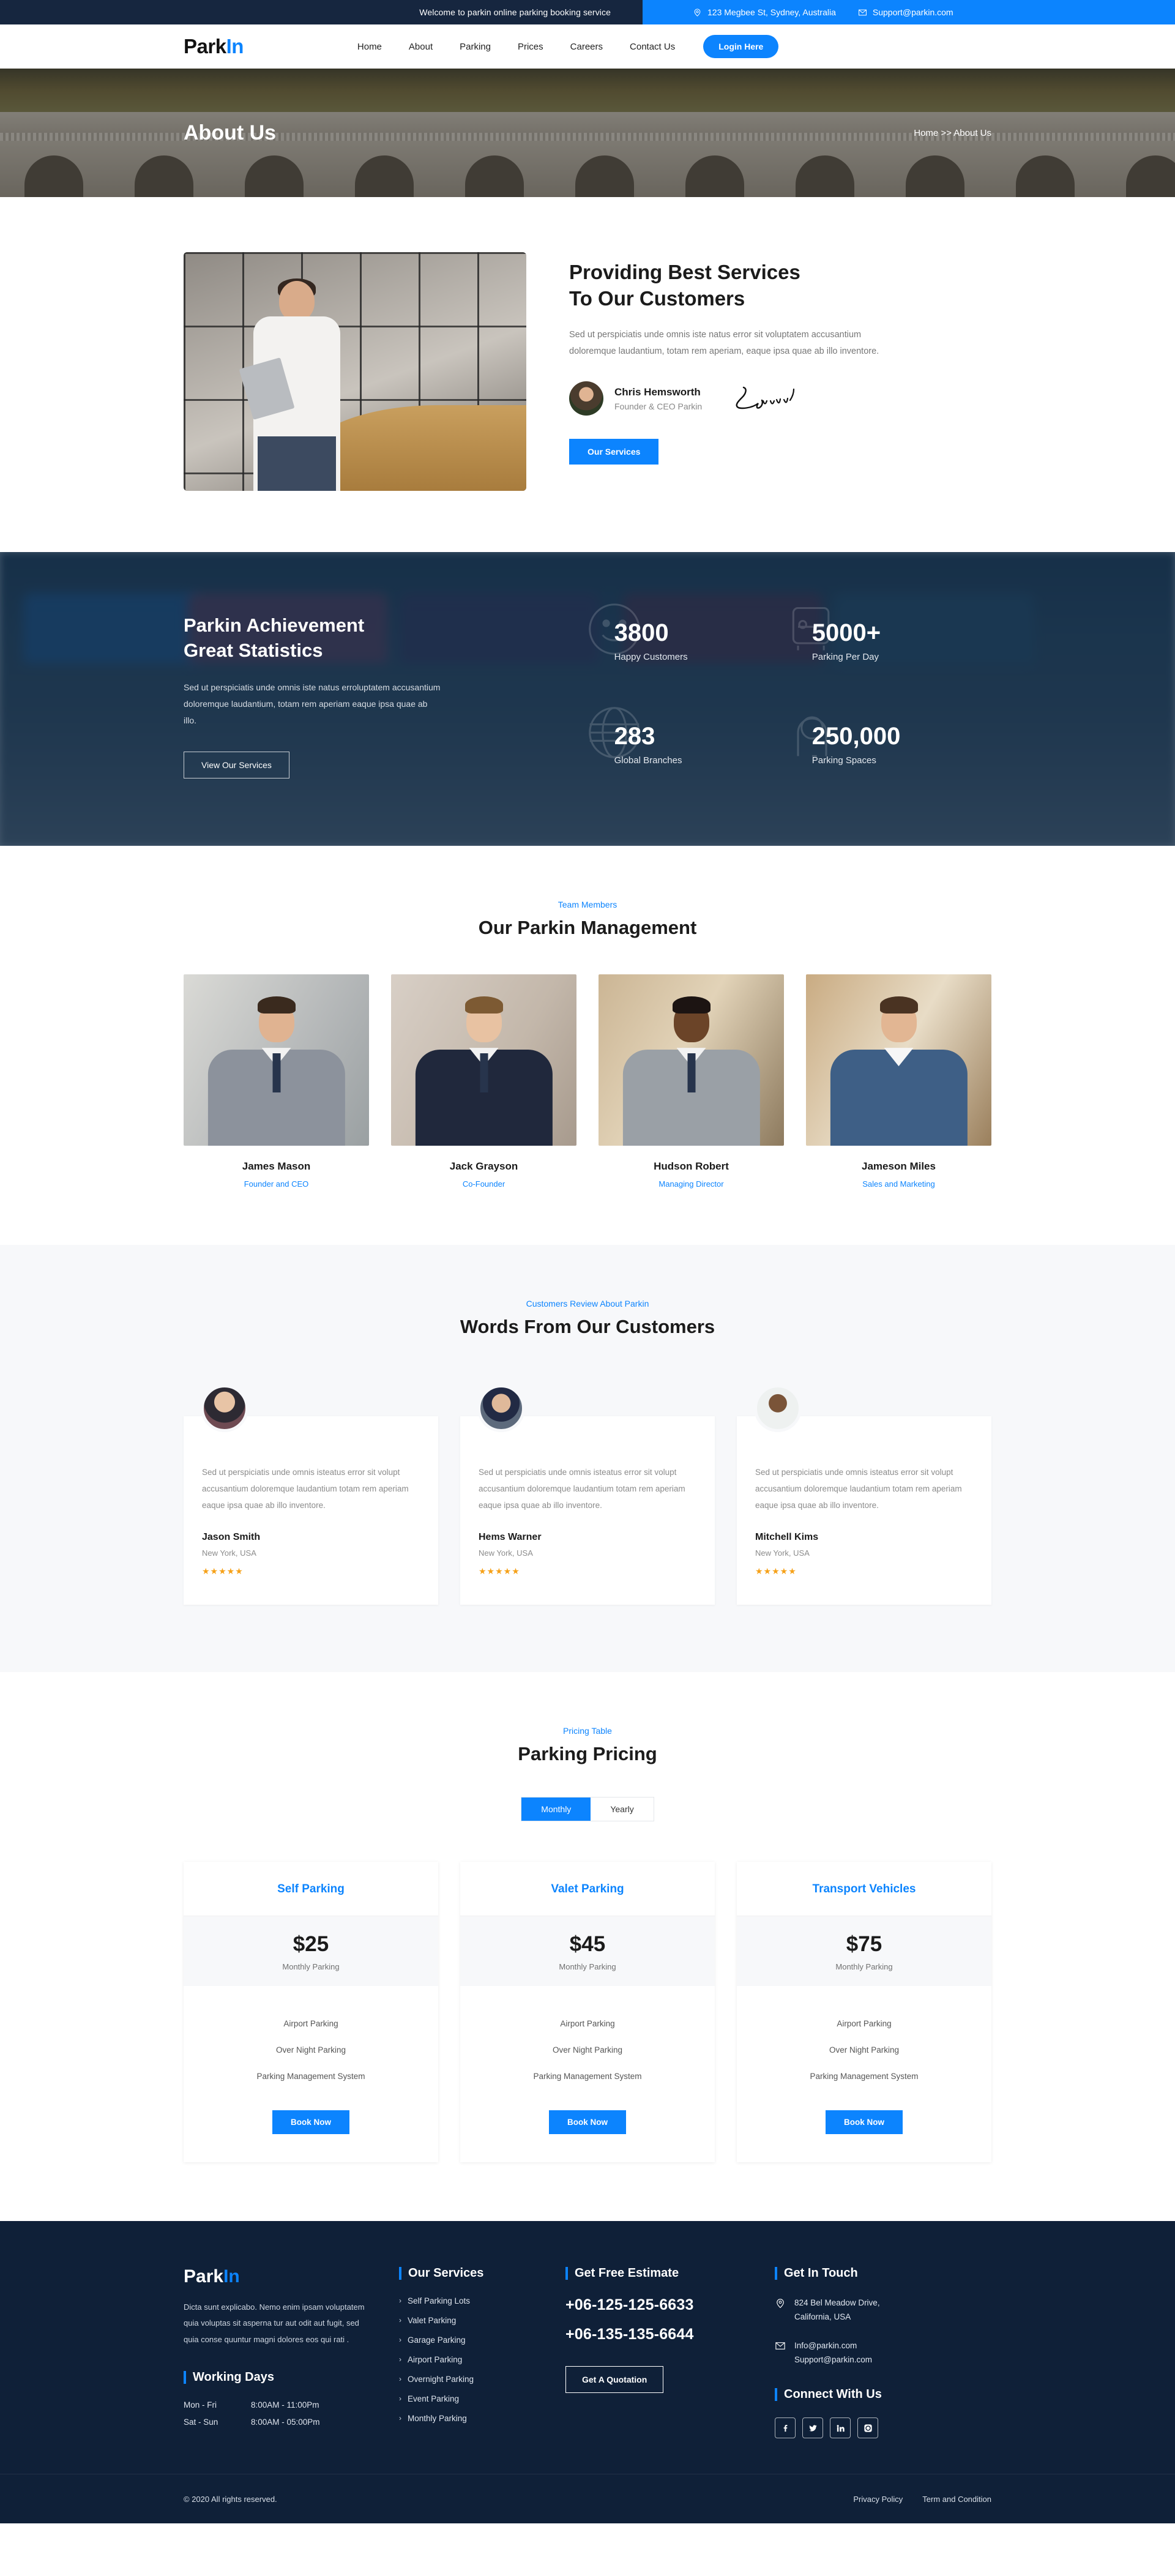 Image resolution: width=1175 pixels, height=2576 pixels. Describe the element at coordinates (614, 452) in the screenshot. I see `our-services-button: Our Services` at that location.